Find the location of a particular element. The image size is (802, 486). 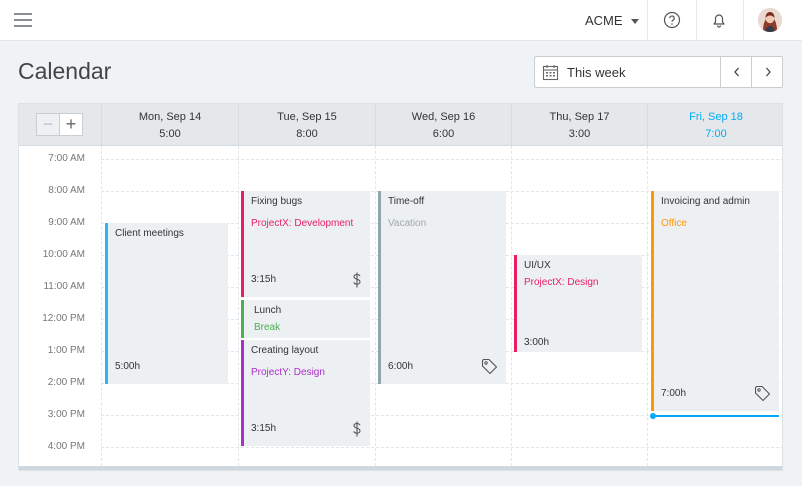

time-entry-client-meetings: Client meetings 5:00h is located at coordinates (166, 303).